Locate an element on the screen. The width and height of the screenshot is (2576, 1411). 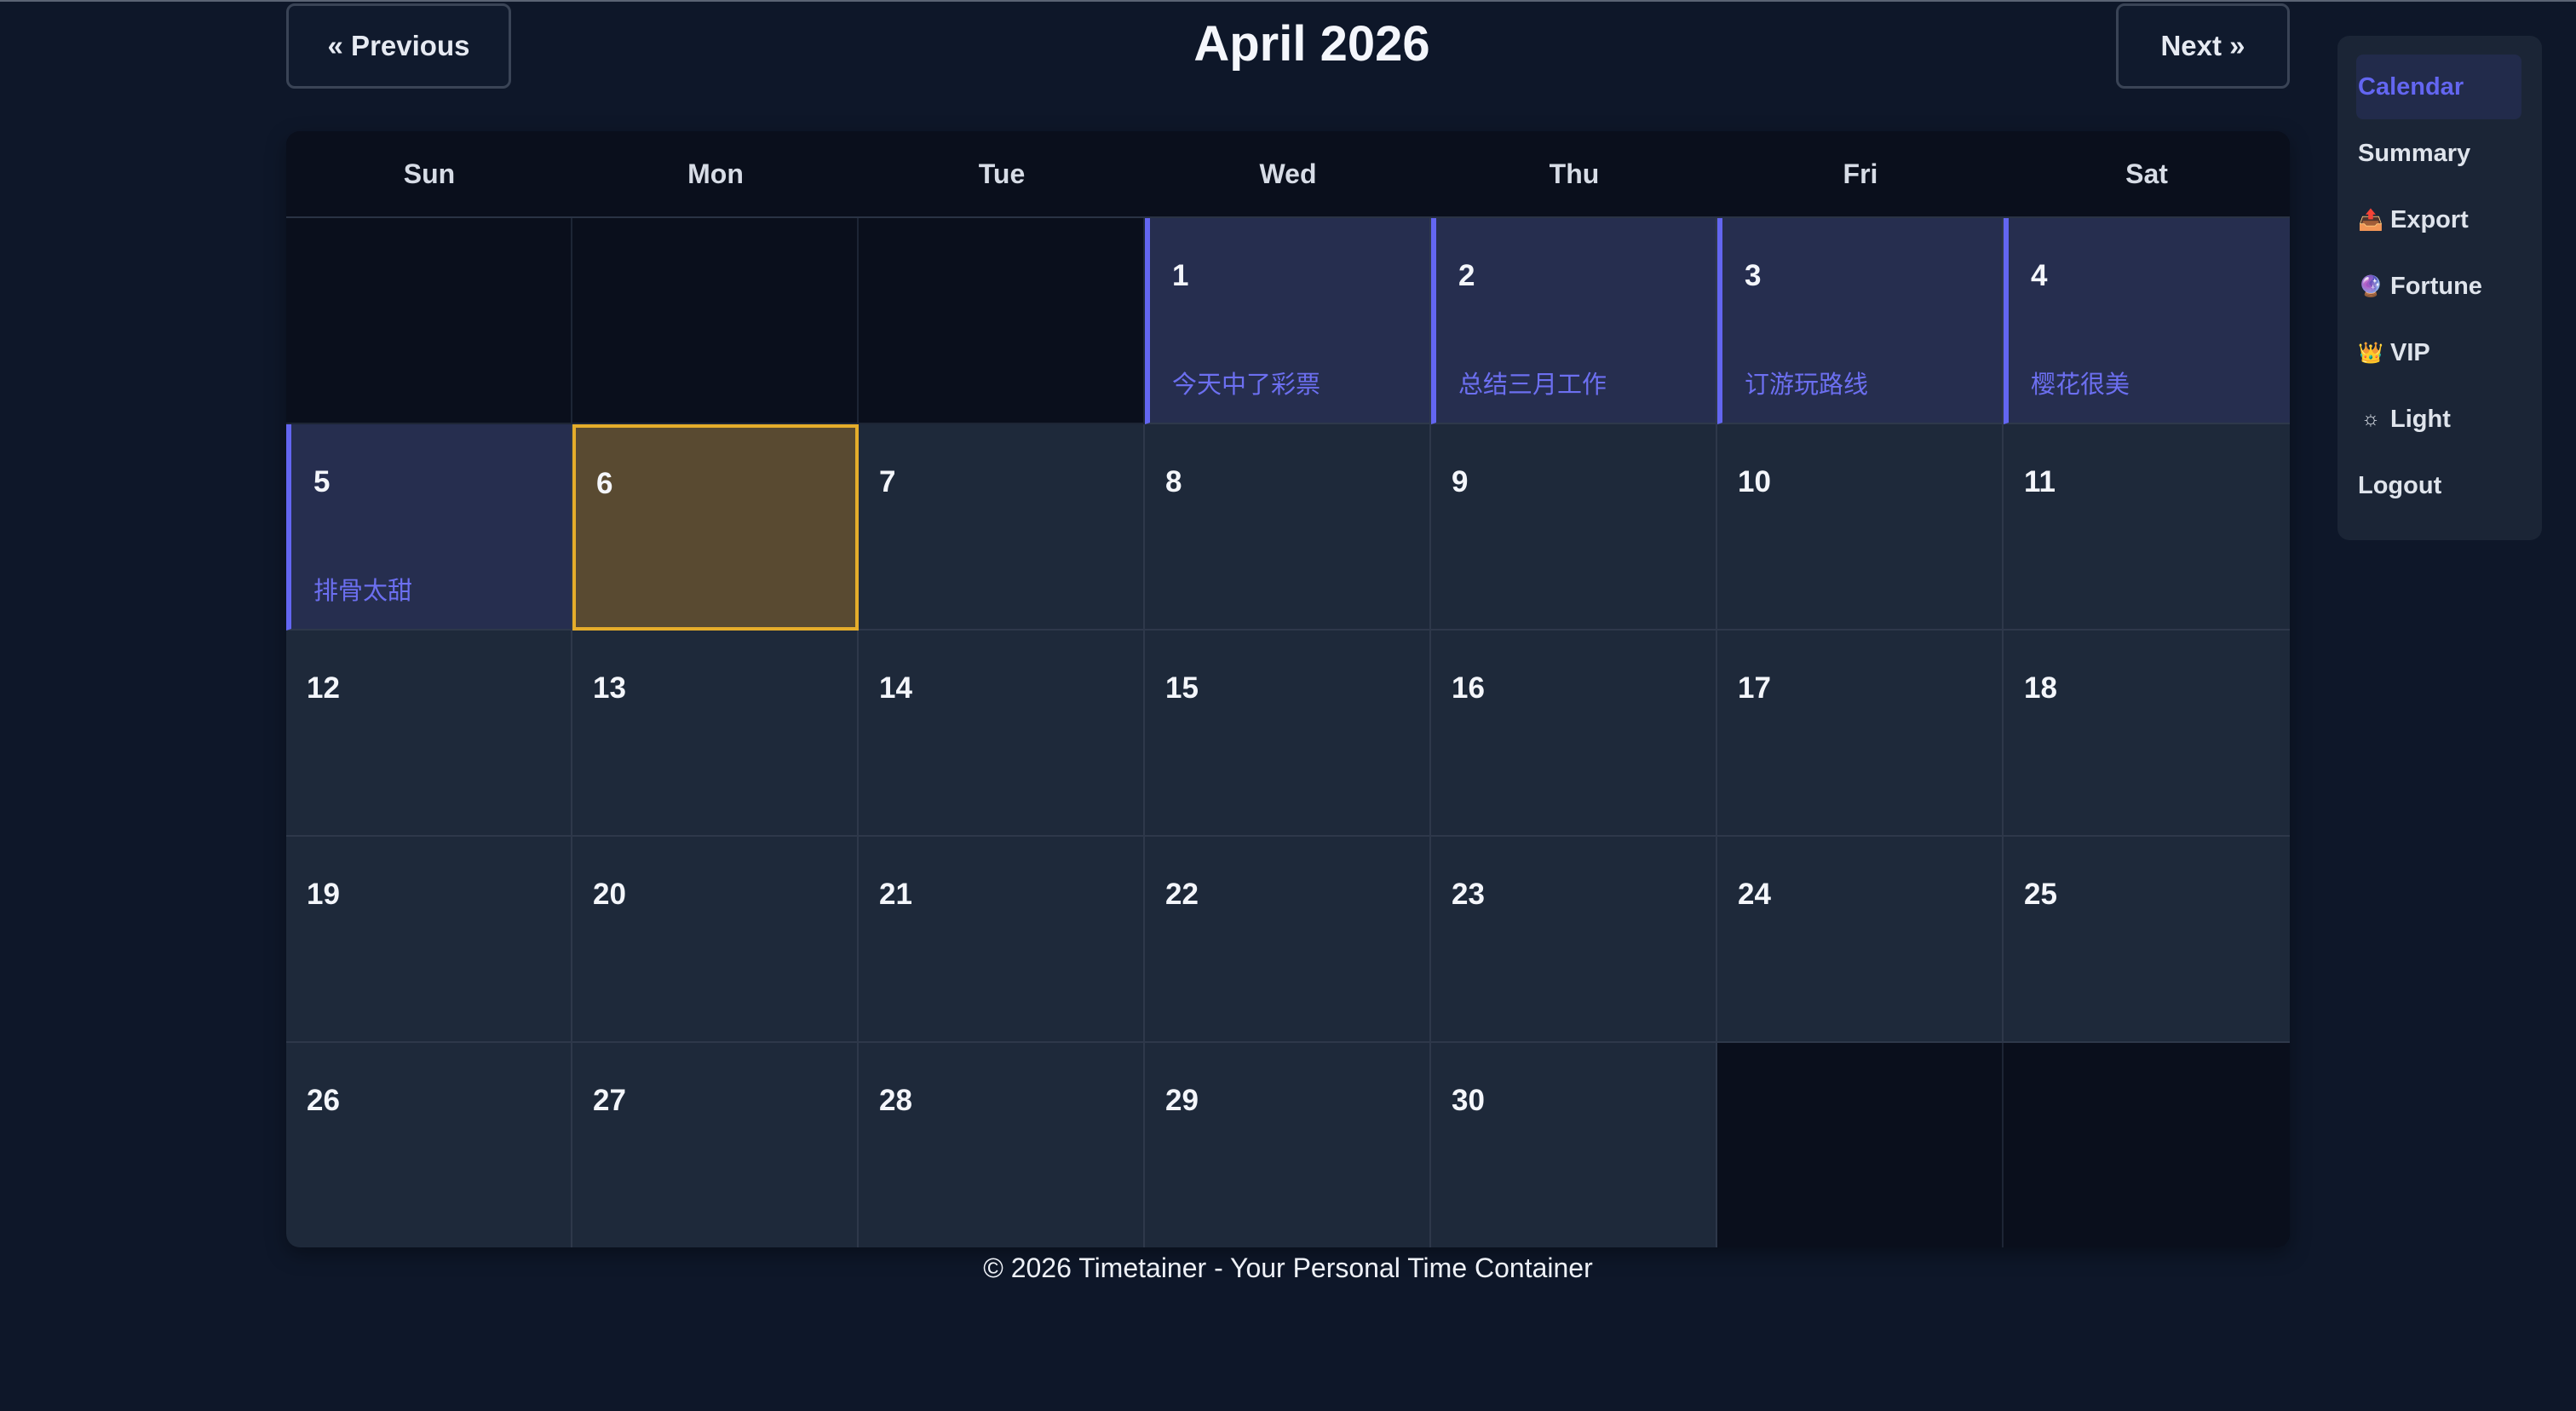
day-cell-14: 14 is located at coordinates (1002, 734).